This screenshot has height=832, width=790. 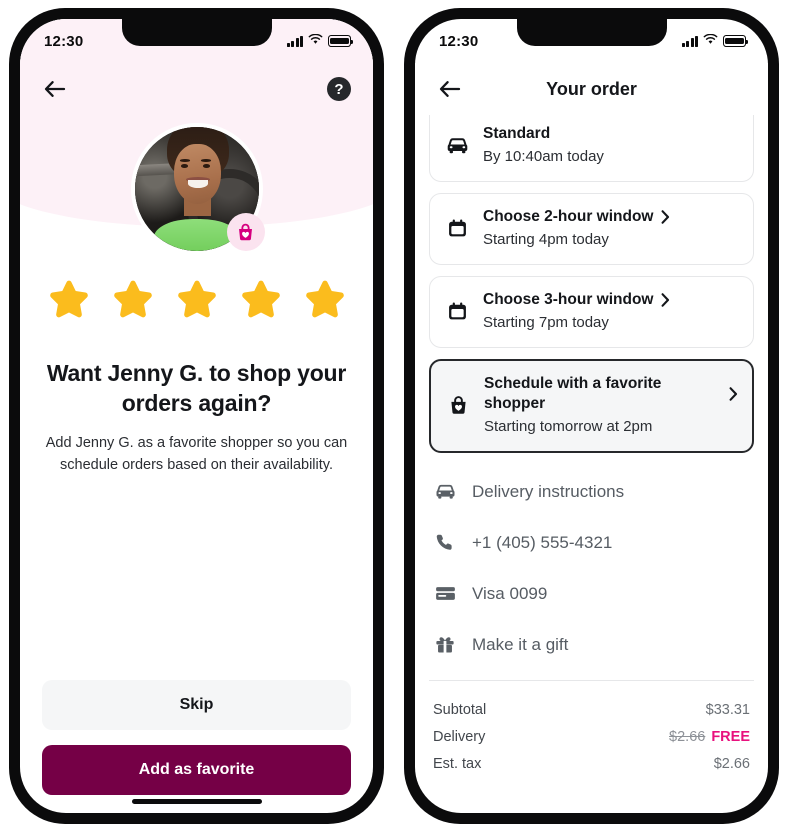 What do you see at coordinates (520, 644) in the screenshot?
I see `info-row-label: Make it a gift` at bounding box center [520, 644].